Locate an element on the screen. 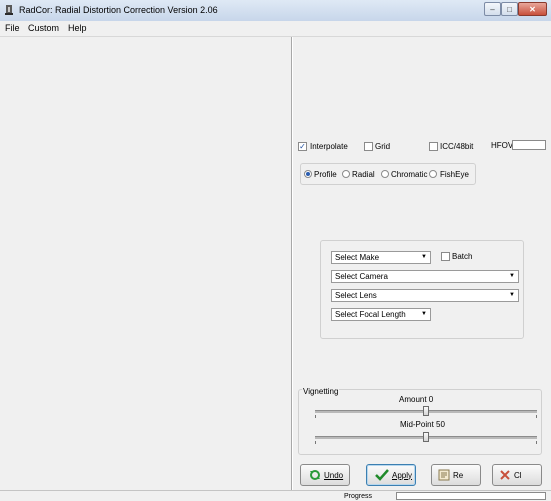  maximize-button: □ is located at coordinates (509, 9).